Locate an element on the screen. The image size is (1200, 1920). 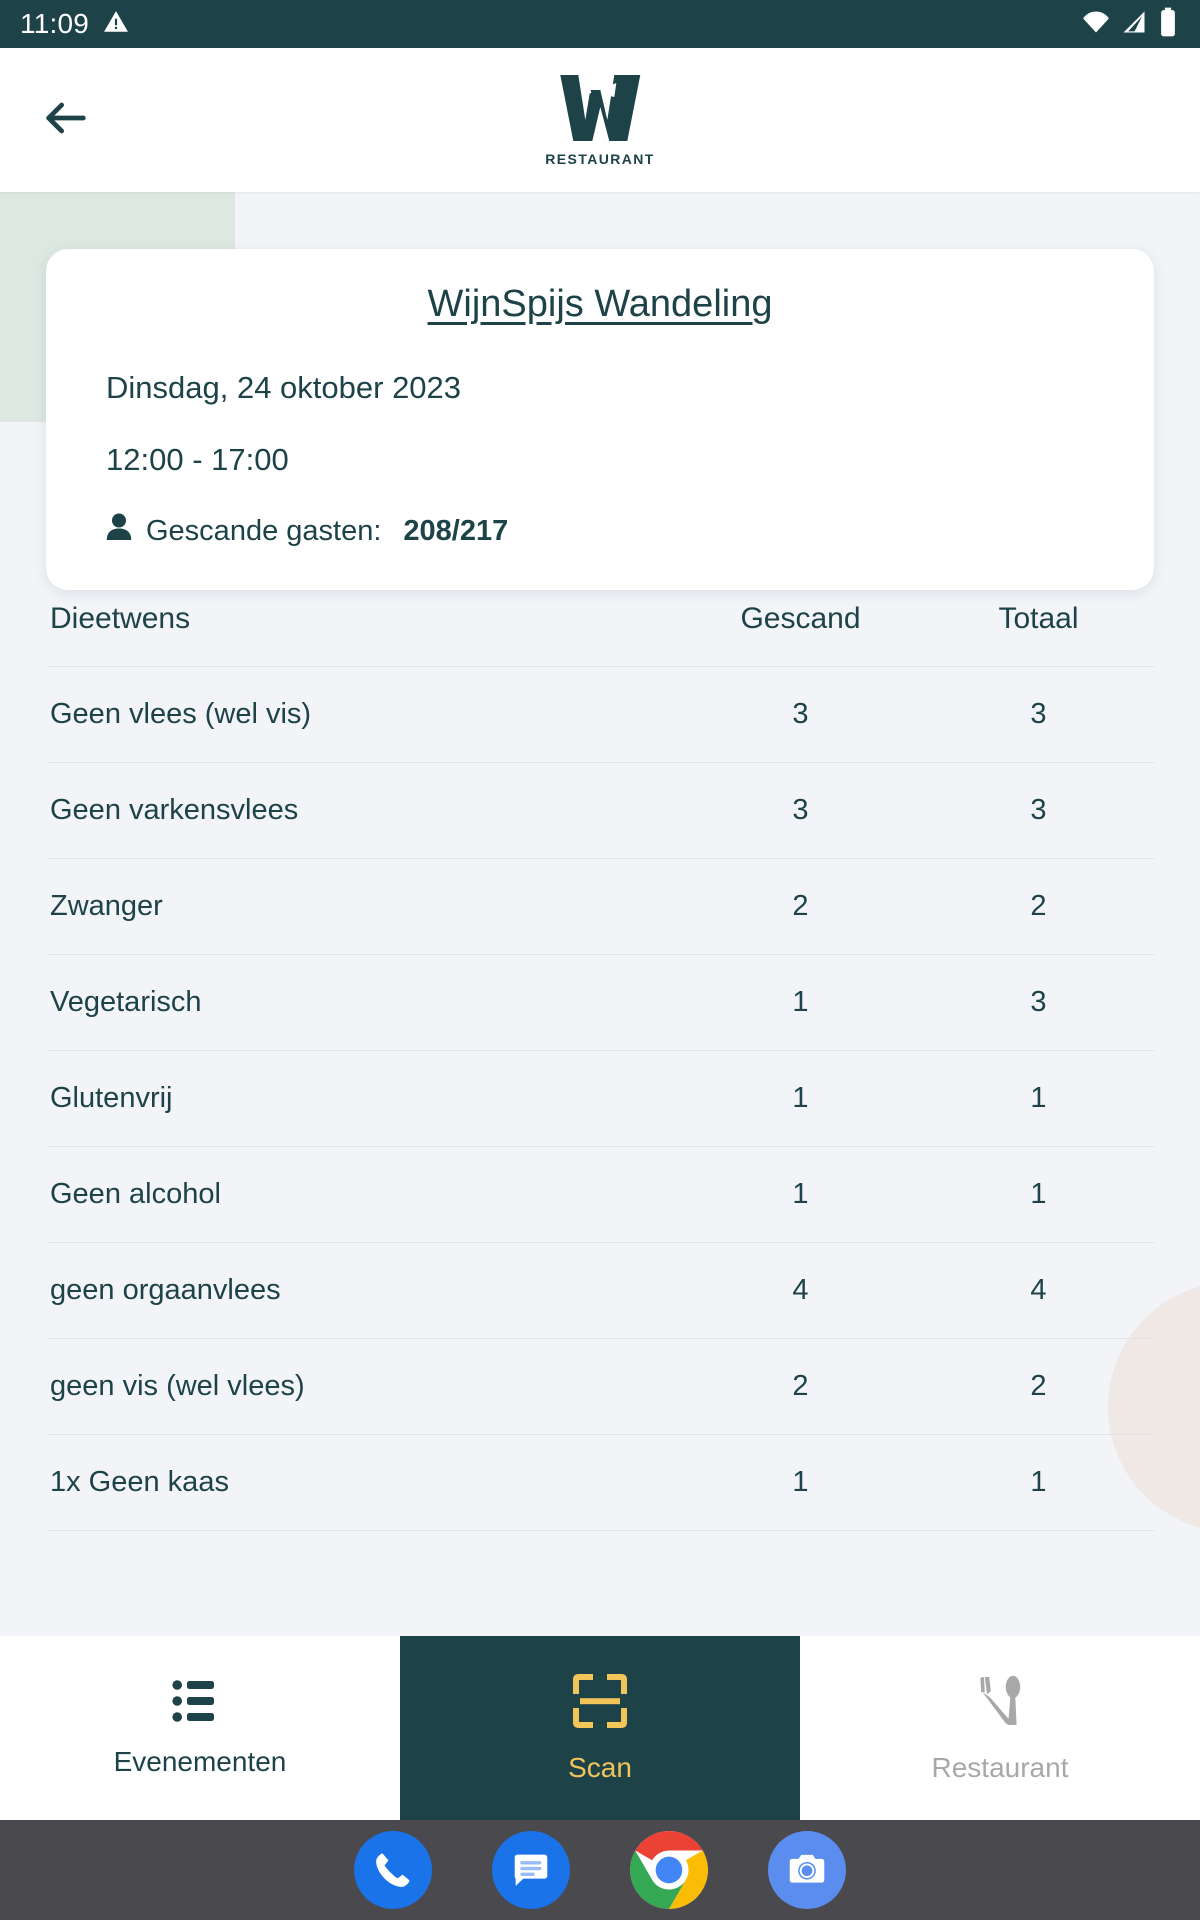
messages-icon is located at coordinates (531, 1870).